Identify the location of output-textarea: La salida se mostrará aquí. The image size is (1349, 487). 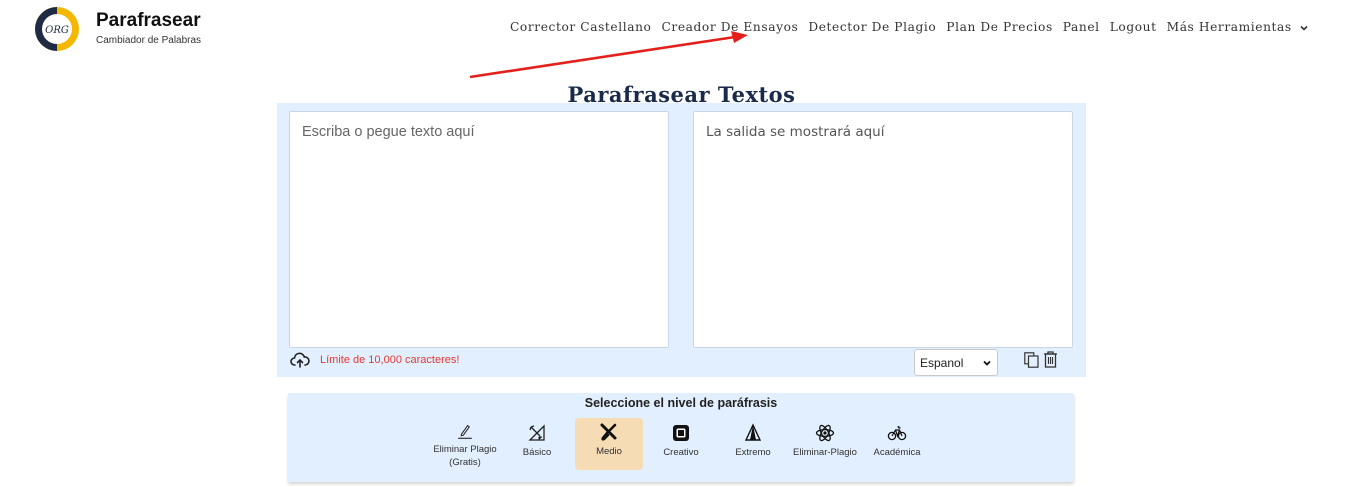
(883, 229).